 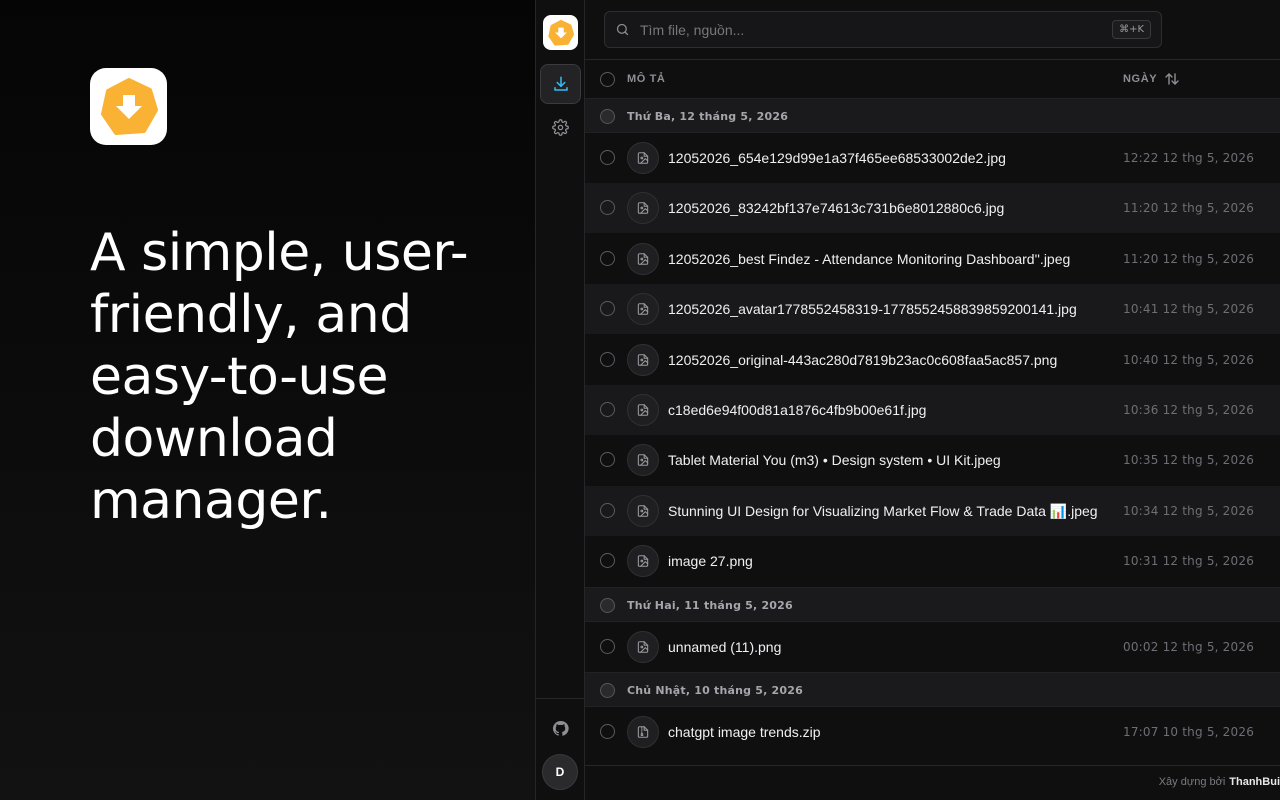 What do you see at coordinates (932, 79) in the screenshot?
I see `table-header: MÔ TẢ NGÀY` at bounding box center [932, 79].